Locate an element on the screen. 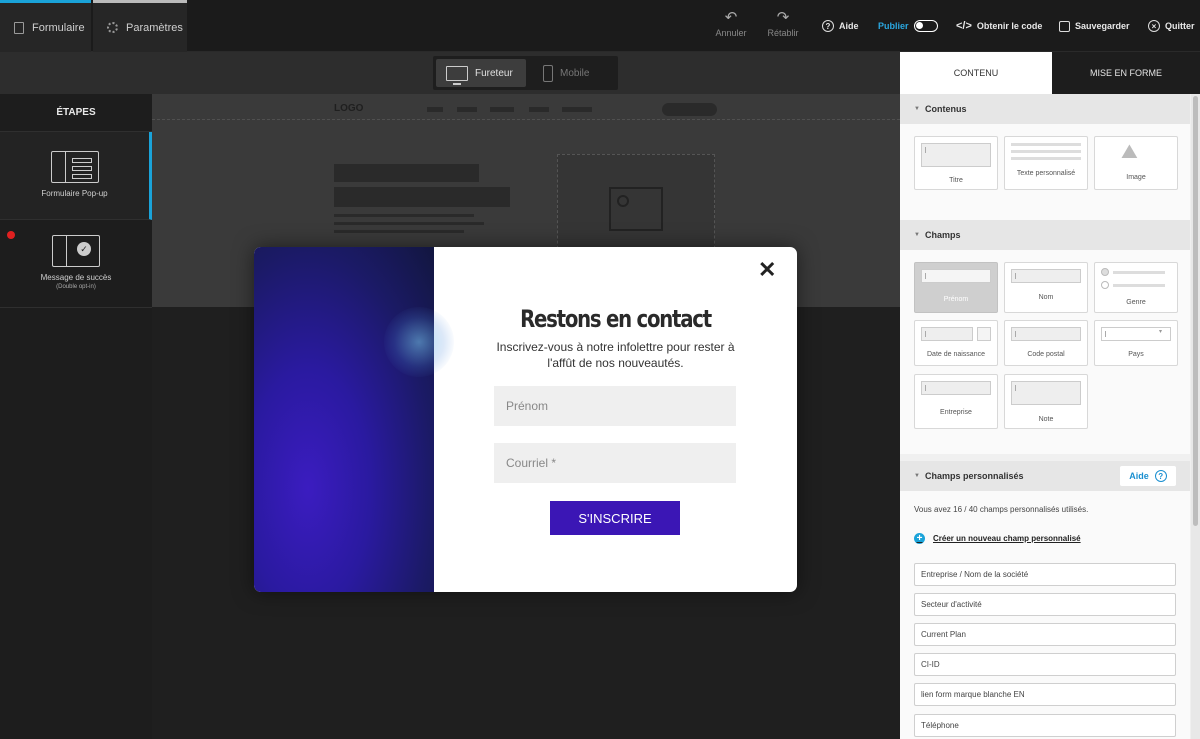 The height and width of the screenshot is (739, 1200). subscribe-button: S'INSCRIRE is located at coordinates (615, 518).